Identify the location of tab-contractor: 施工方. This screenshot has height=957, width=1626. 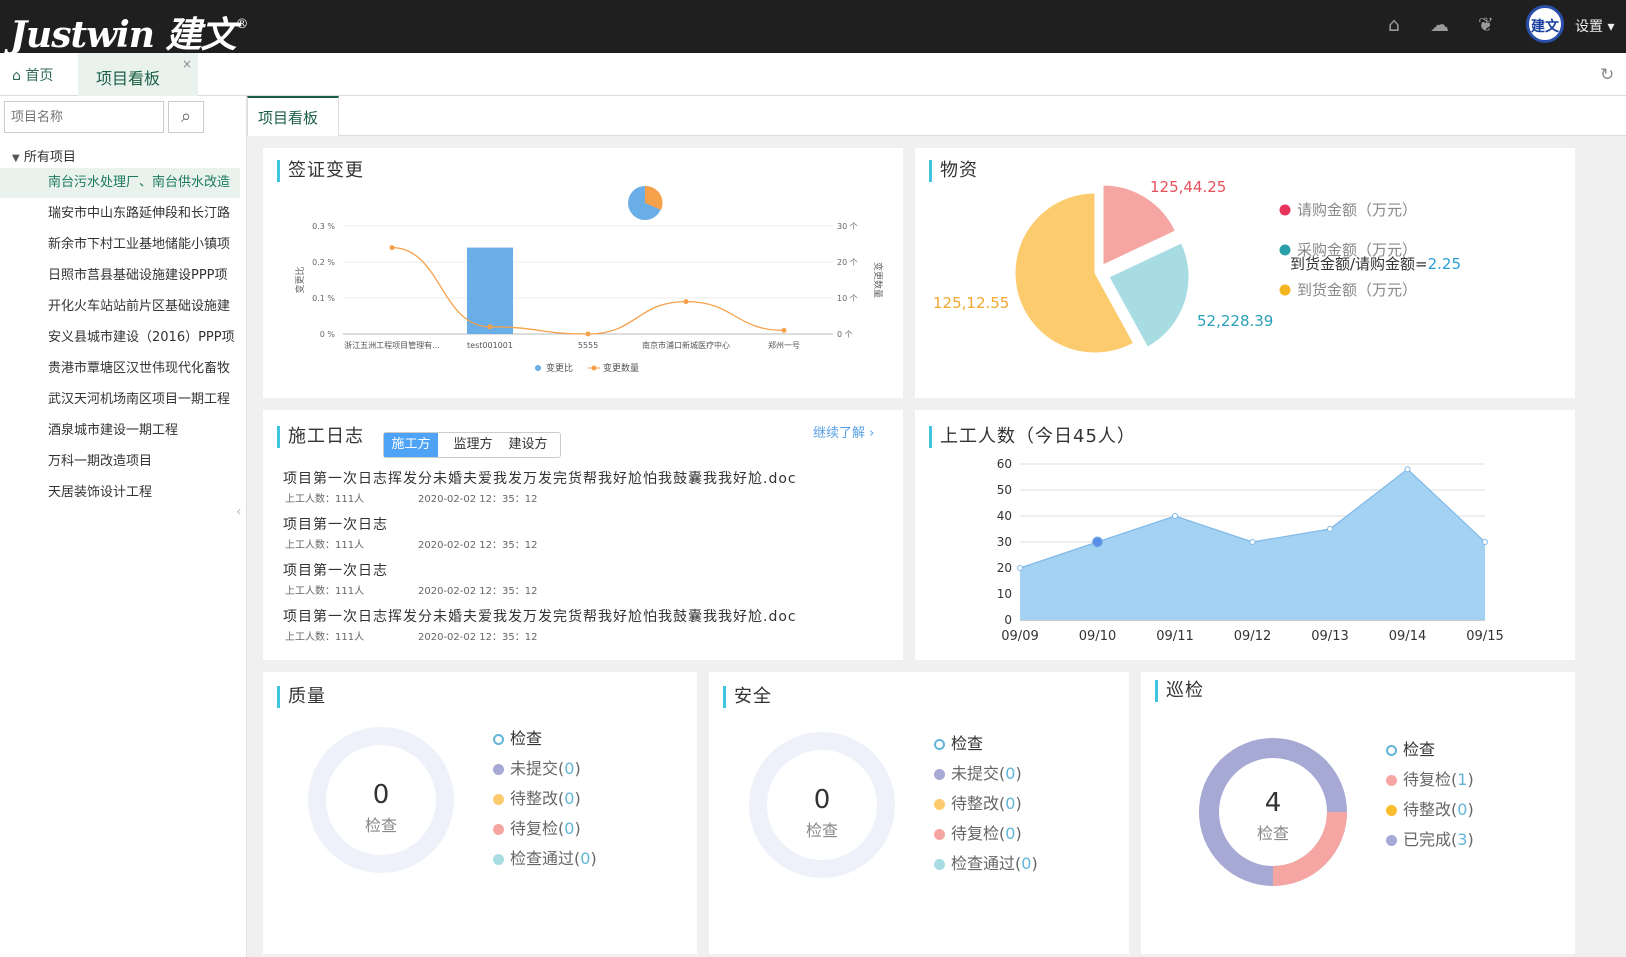
(411, 445).